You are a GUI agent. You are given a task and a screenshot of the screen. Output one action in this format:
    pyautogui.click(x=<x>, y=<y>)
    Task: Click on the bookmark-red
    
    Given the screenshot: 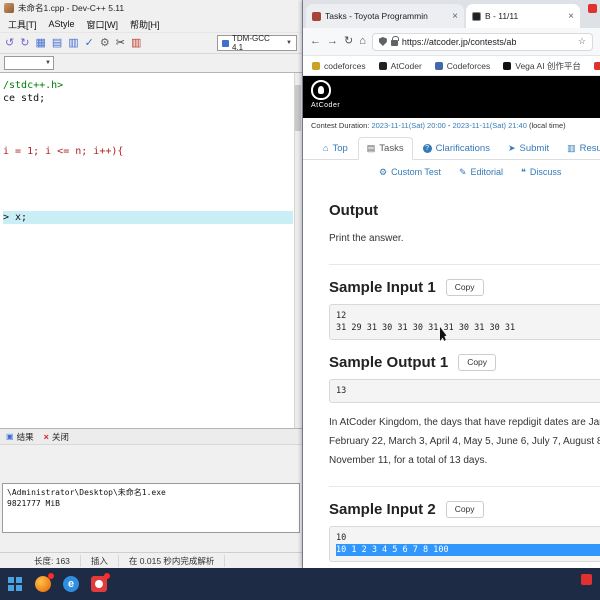 What is the action you would take?
    pyautogui.click(x=596, y=65)
    